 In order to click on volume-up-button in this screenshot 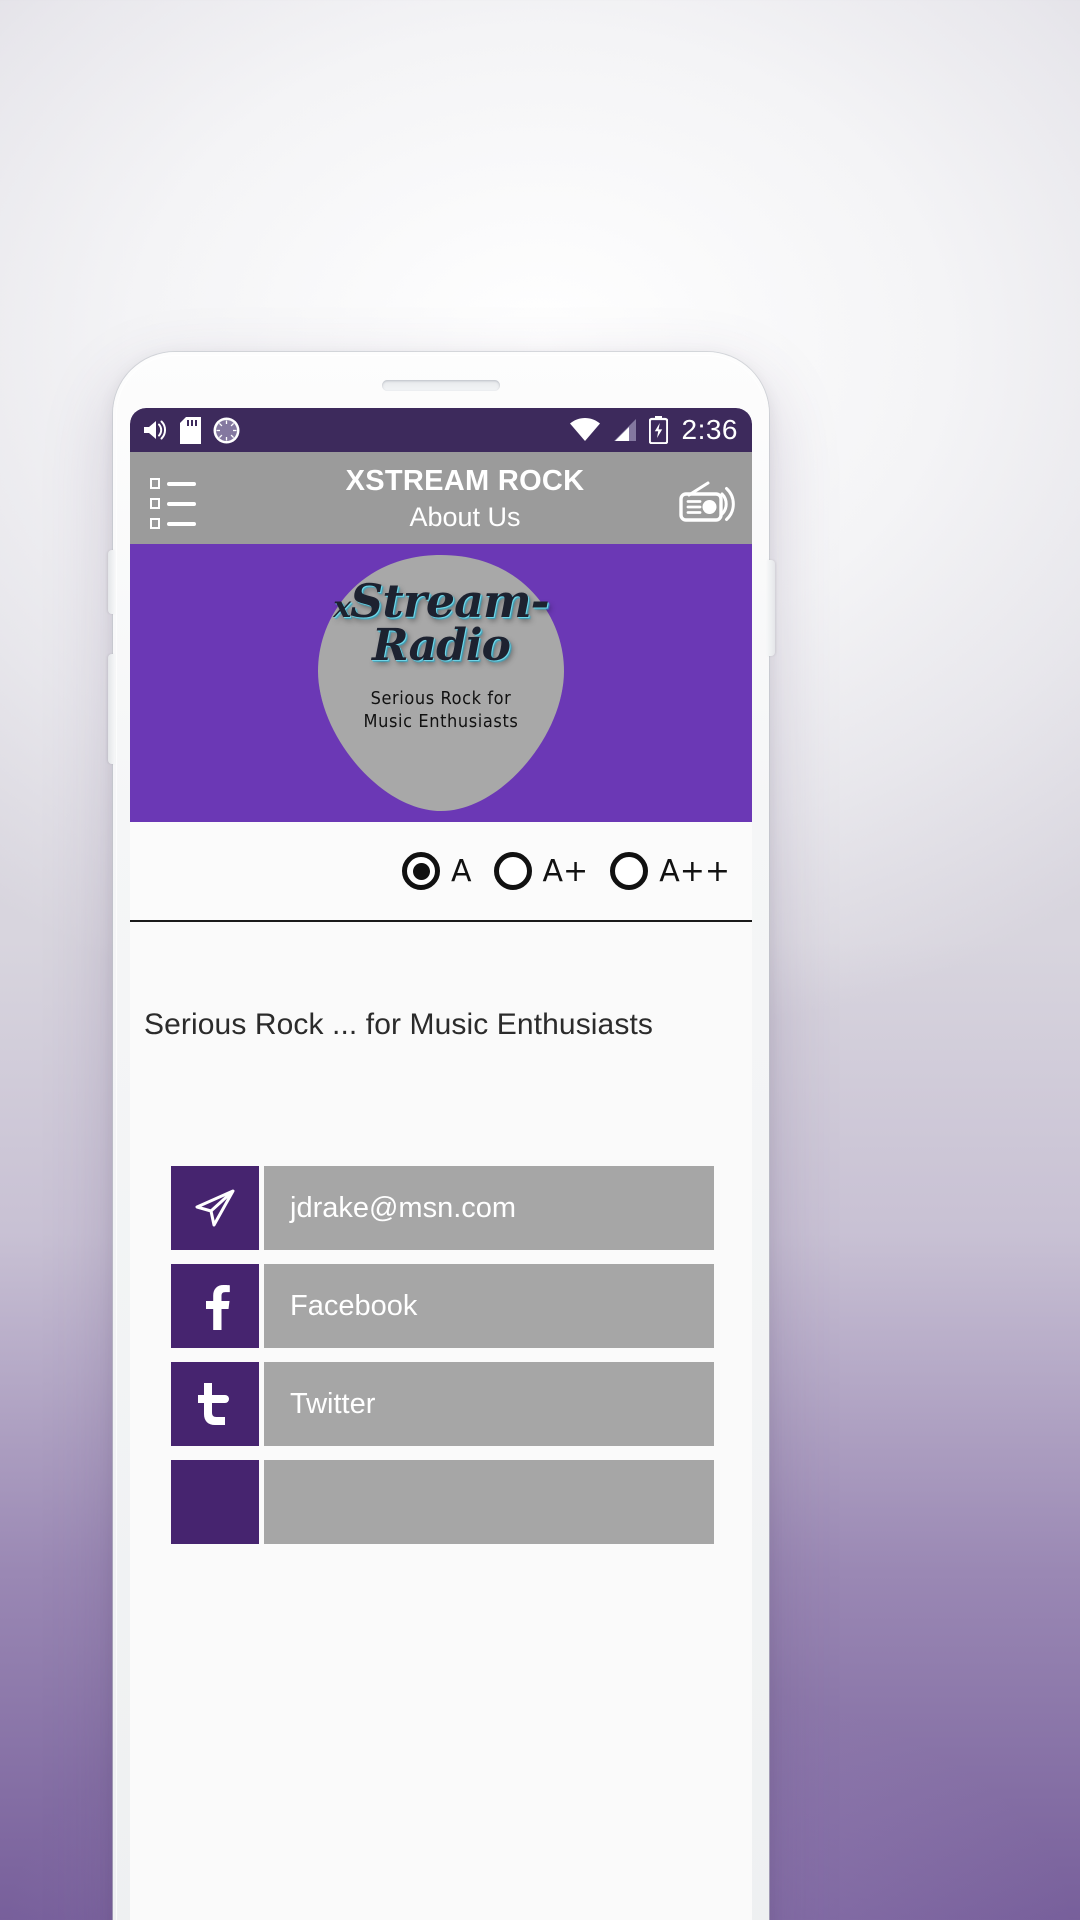, I will do `click(111, 582)`.